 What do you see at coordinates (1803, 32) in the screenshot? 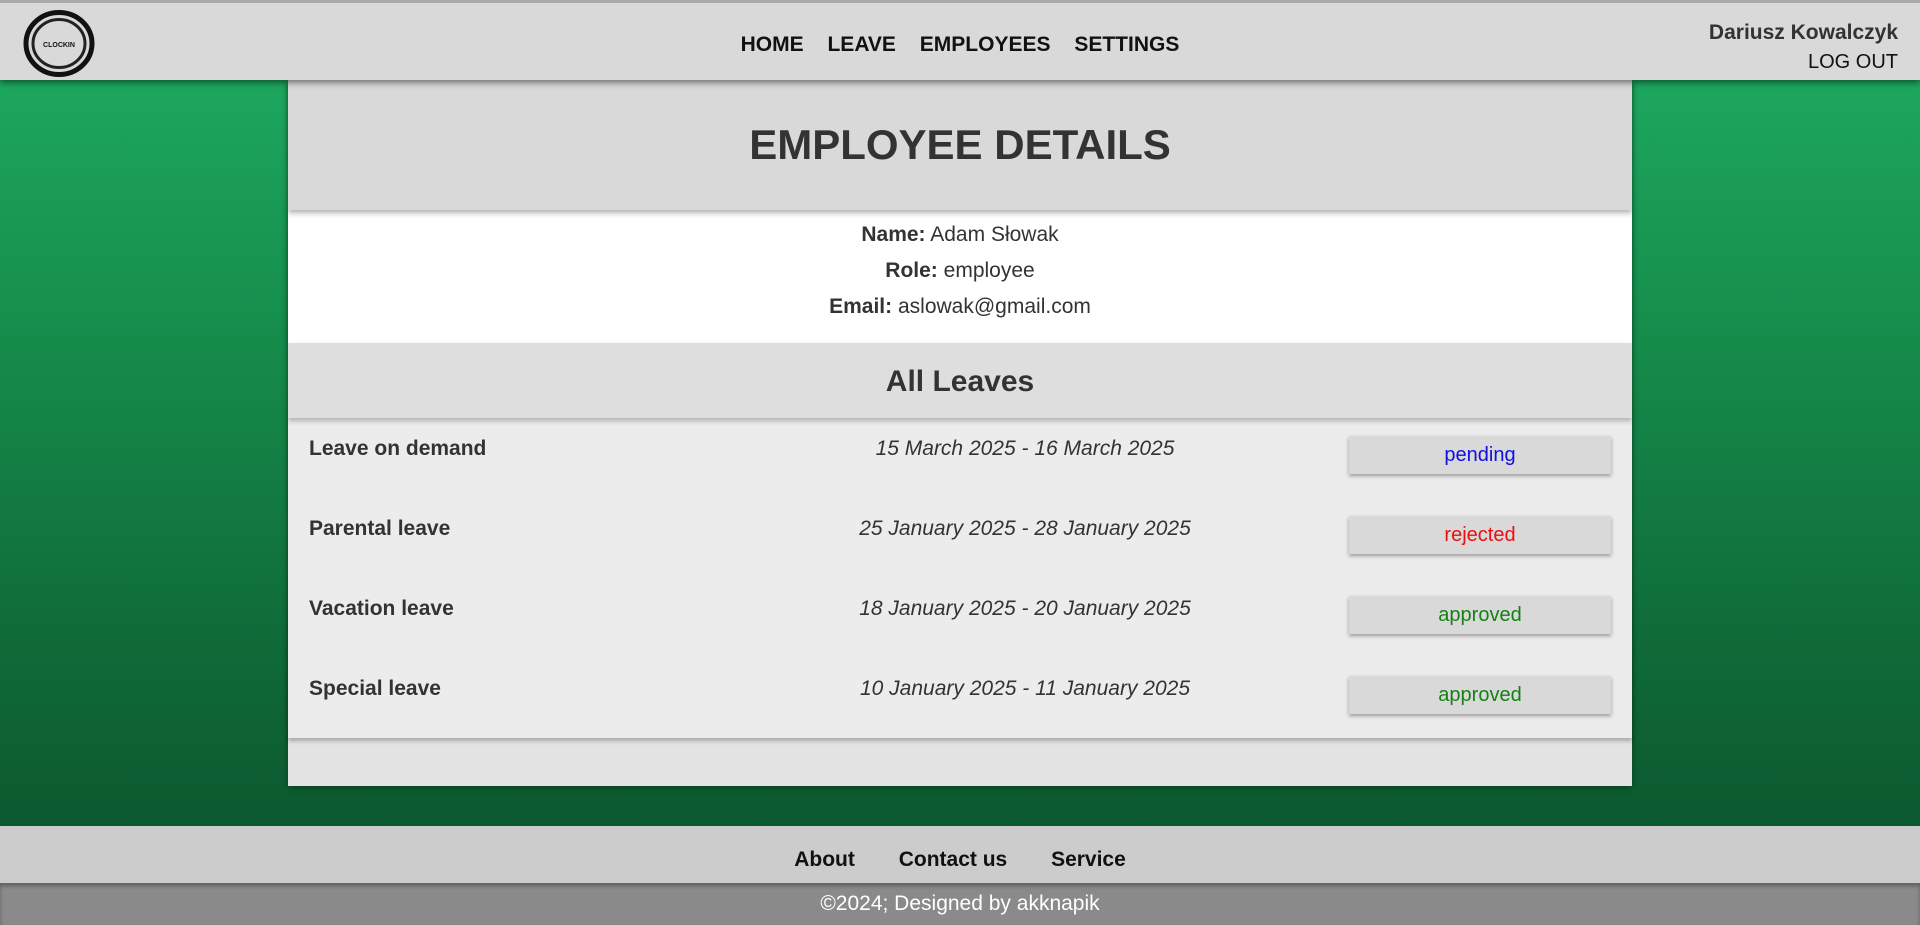
I see `current-user-name: Dariusz Kowalczyk` at bounding box center [1803, 32].